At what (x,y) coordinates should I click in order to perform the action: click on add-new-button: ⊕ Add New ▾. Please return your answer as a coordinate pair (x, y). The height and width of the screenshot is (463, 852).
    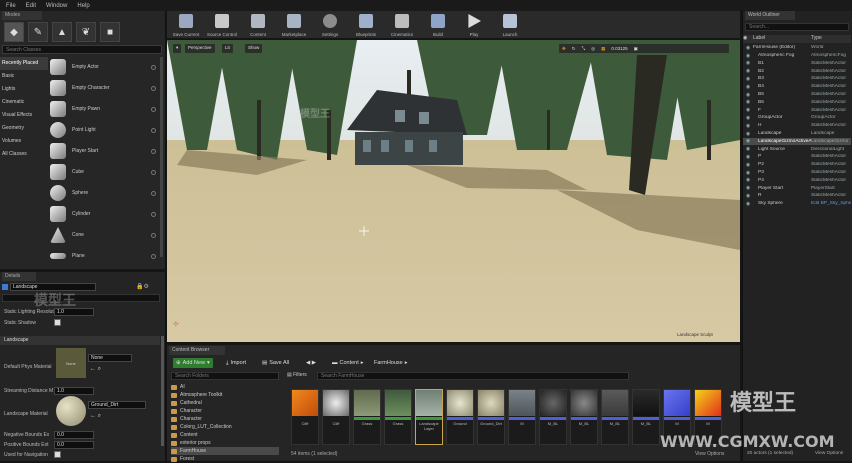
    Looking at the image, I should click on (193, 363).